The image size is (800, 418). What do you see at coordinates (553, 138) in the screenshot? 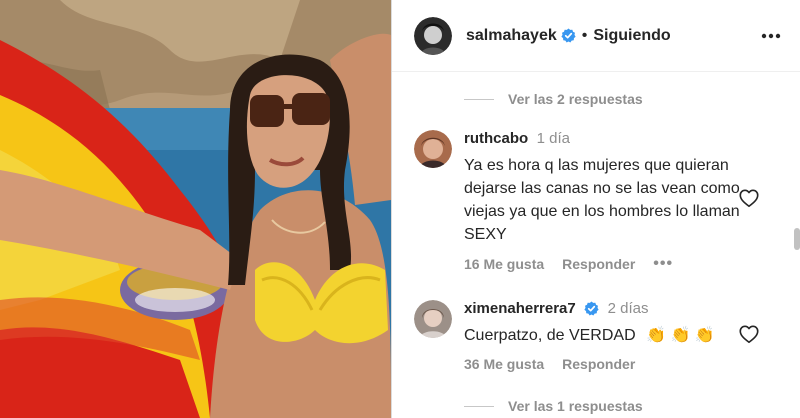
I see `comment-time: 1 día` at bounding box center [553, 138].